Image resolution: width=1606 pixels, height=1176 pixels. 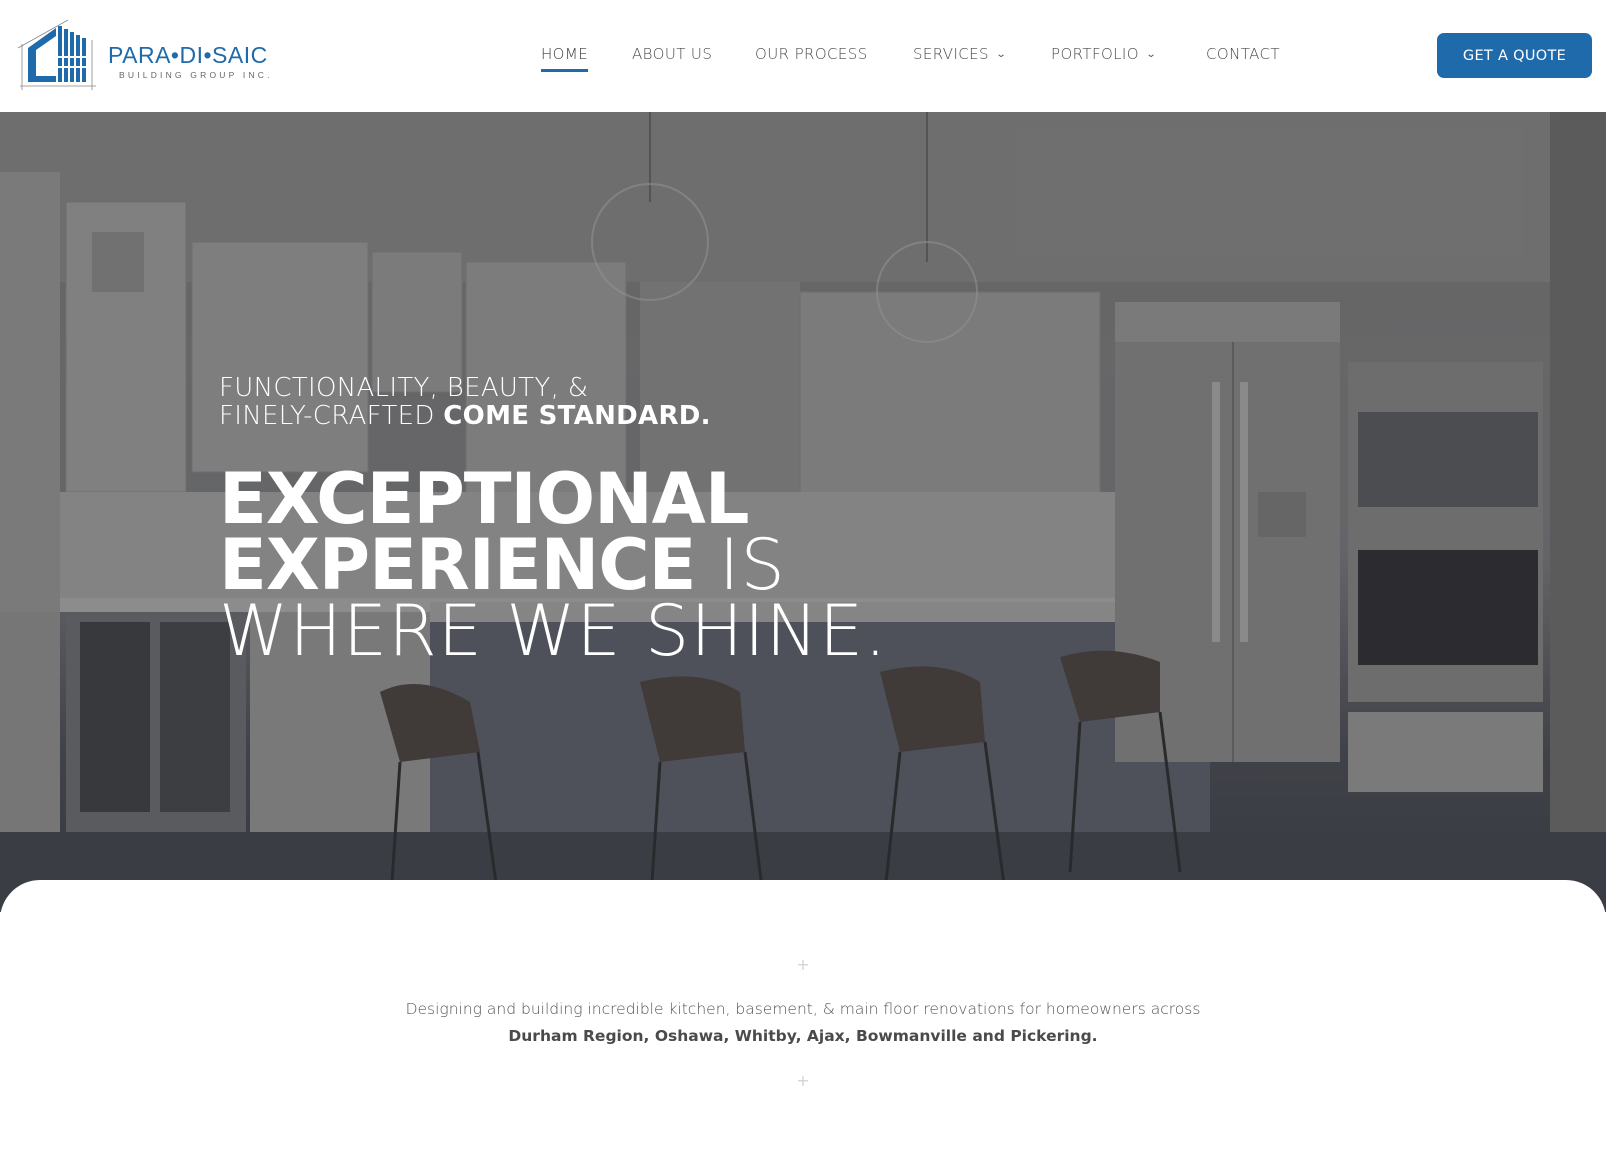 I want to click on tagline-bold: COME STANDARD., so click(x=577, y=416).